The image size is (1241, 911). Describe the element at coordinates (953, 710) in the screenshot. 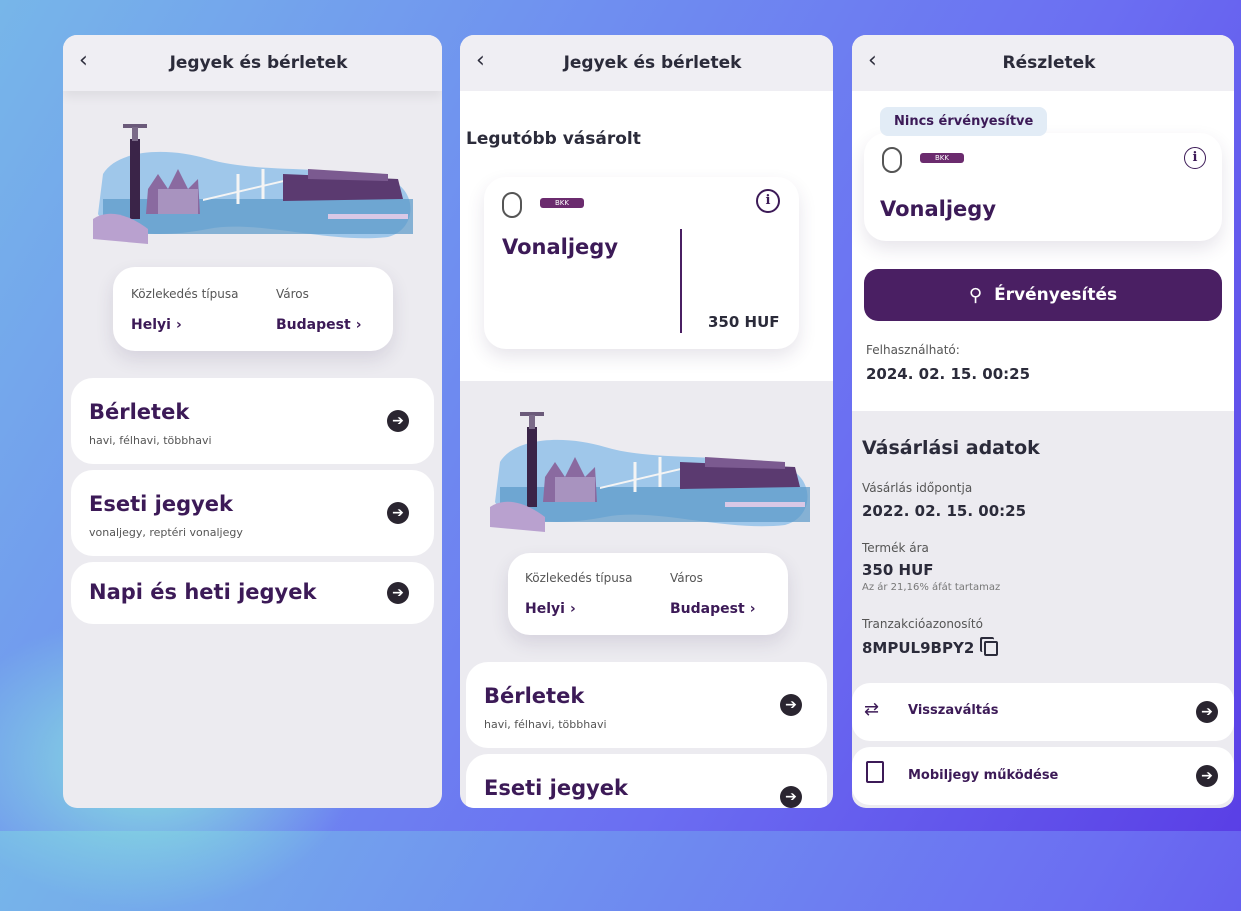

I see `refund-label: Visszaváltás` at that location.